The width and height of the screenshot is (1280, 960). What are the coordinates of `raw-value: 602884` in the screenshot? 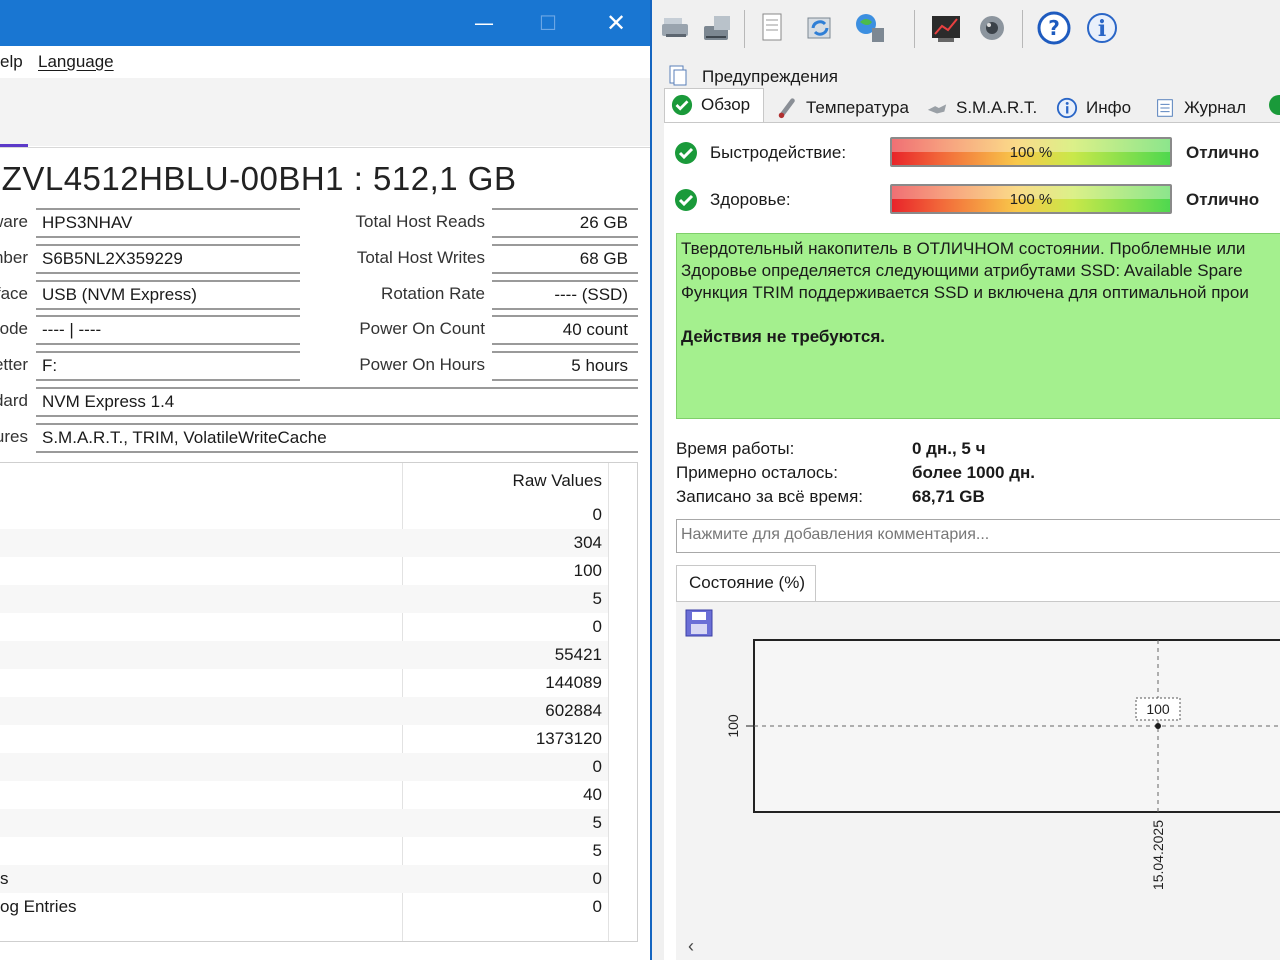 It's located at (573, 710).